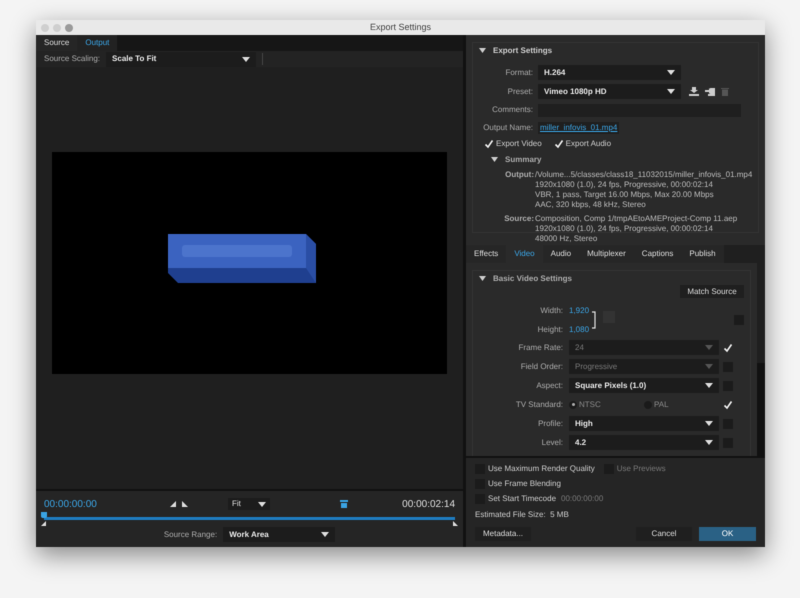  What do you see at coordinates (105, 504) in the screenshot?
I see `current-timecode: 00:00:00:00` at bounding box center [105, 504].